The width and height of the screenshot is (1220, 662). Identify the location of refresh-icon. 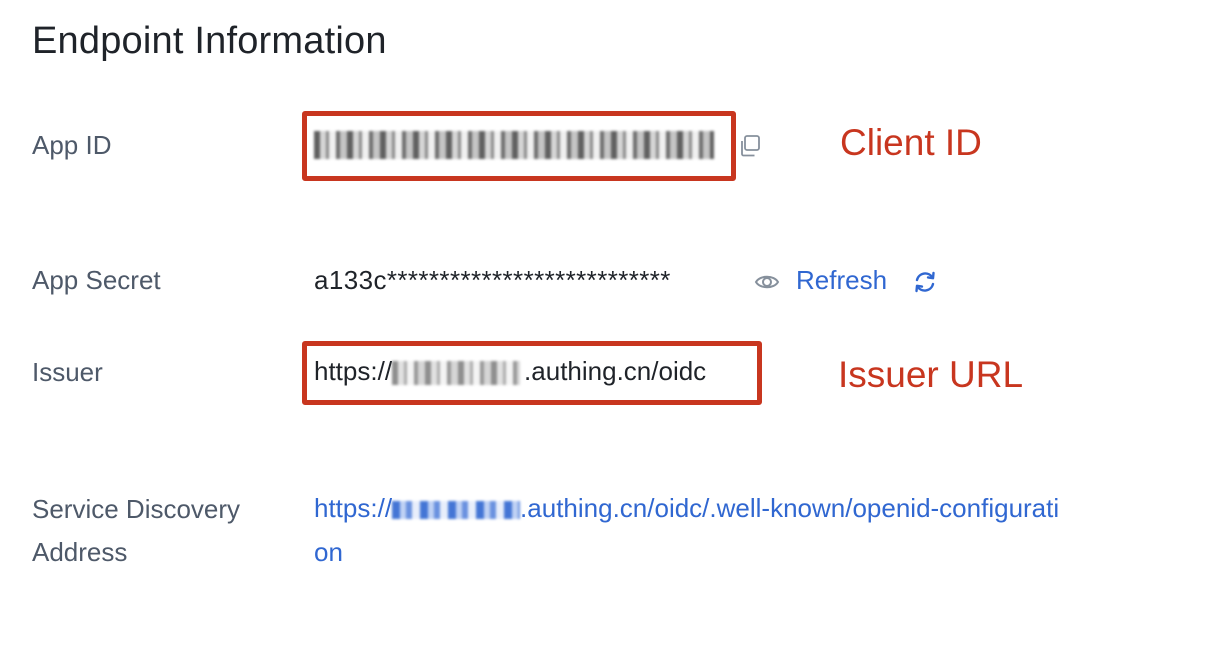
(925, 282).